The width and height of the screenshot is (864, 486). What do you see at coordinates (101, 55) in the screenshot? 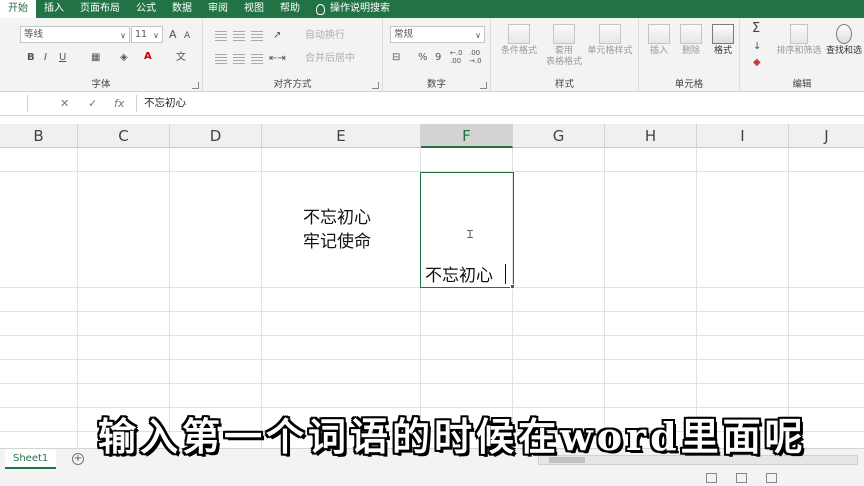
I see `font-group: 等线 ∨ 11 ∨ A A B I U ▦ ◈ A 文 字体` at bounding box center [101, 55].